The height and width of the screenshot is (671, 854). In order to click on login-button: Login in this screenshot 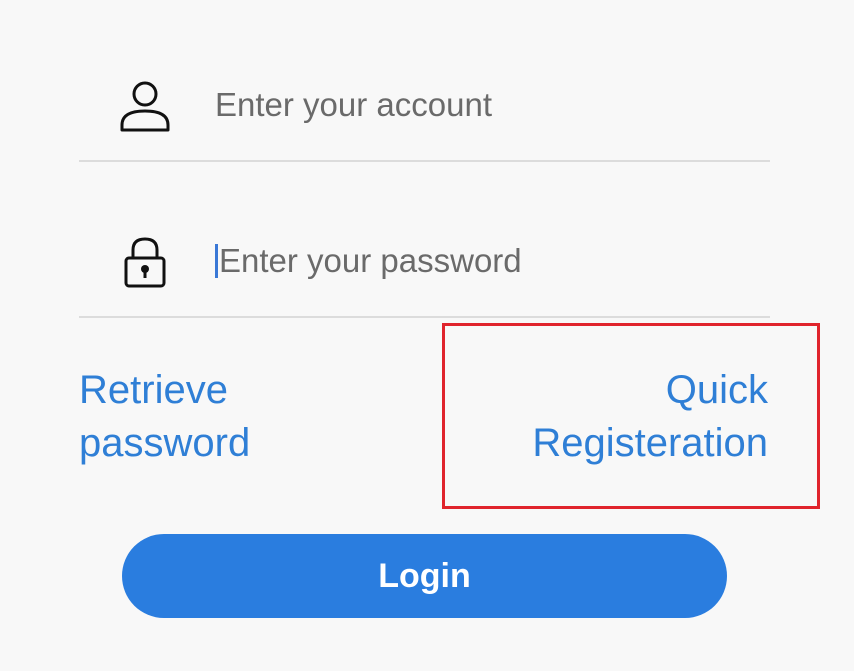, I will do `click(424, 576)`.